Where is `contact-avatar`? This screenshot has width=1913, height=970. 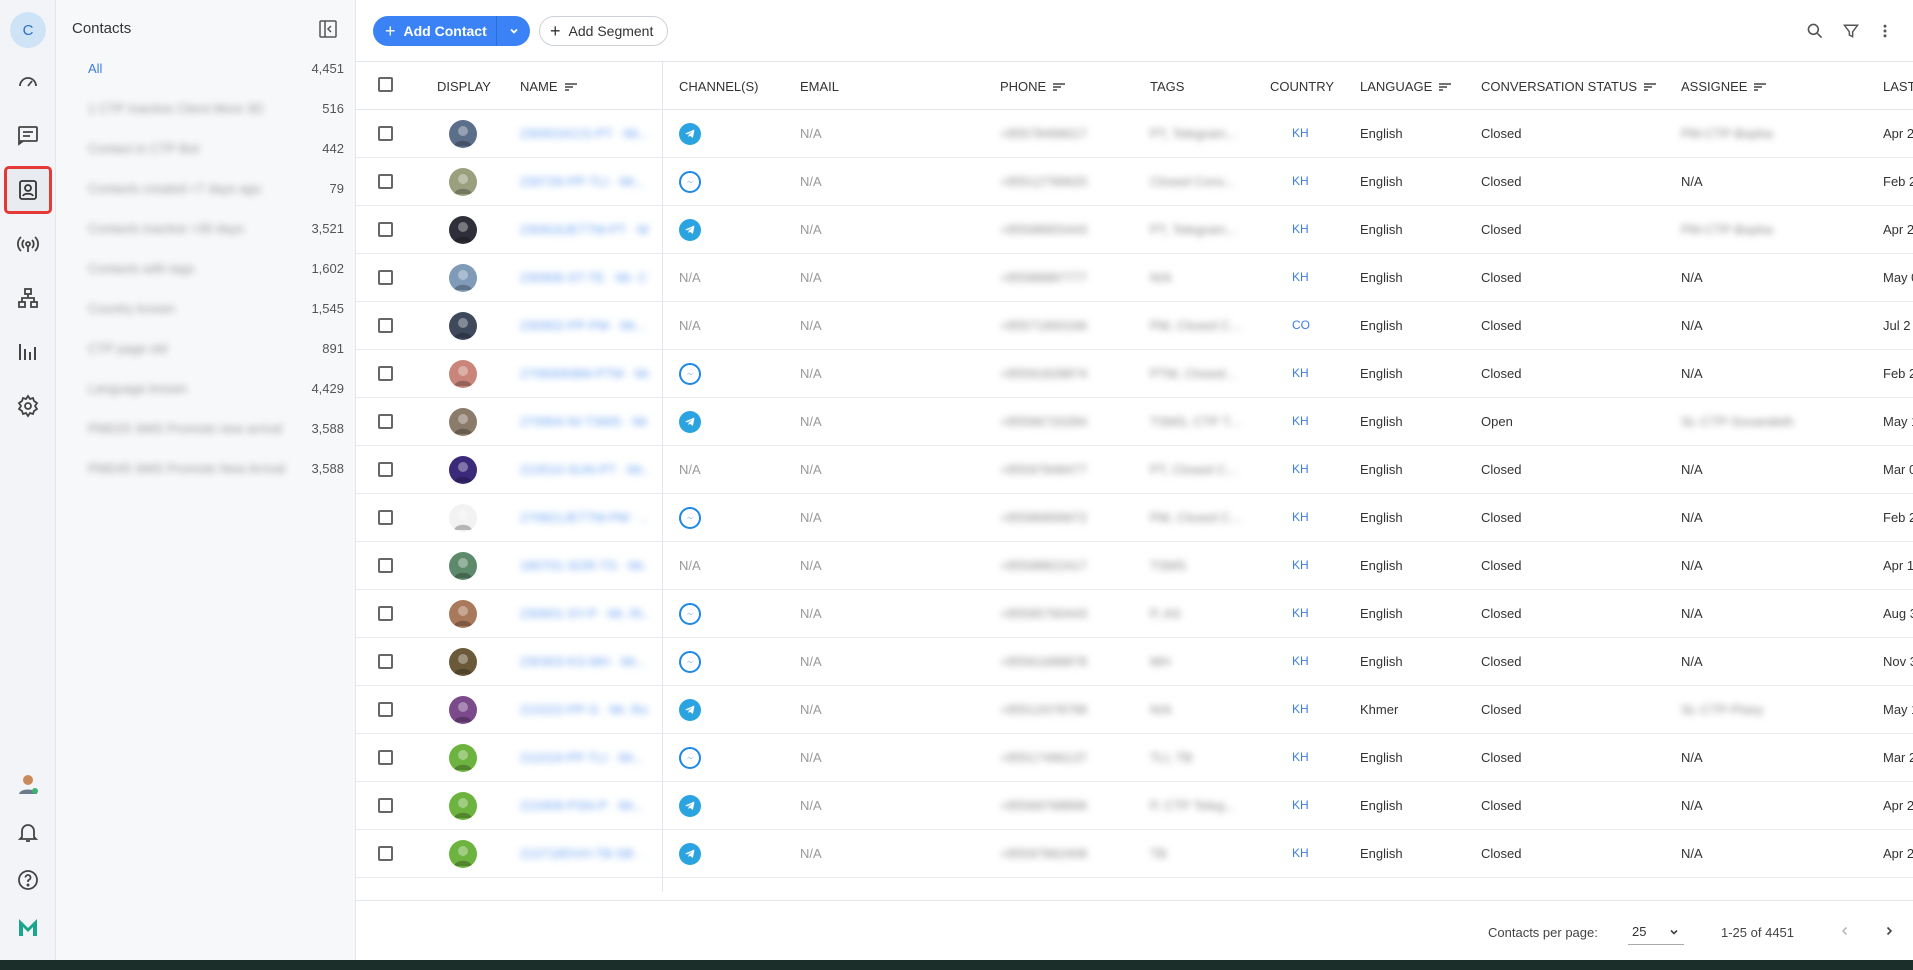
contact-avatar is located at coordinates (463, 326).